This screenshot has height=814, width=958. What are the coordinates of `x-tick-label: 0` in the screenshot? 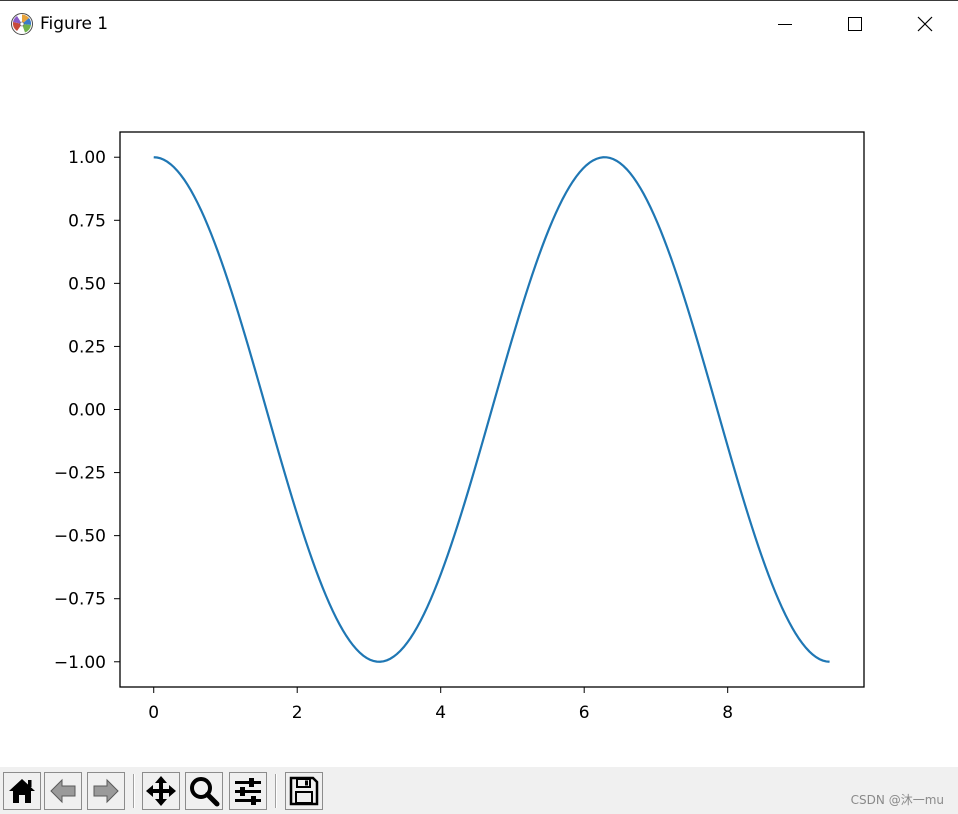 It's located at (153, 713).